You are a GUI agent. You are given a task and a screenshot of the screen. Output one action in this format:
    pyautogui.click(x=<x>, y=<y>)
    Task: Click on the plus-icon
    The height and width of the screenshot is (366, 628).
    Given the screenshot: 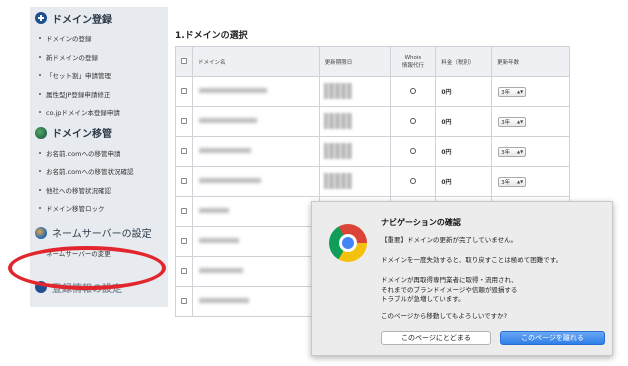 What is the action you would take?
    pyautogui.click(x=41, y=18)
    